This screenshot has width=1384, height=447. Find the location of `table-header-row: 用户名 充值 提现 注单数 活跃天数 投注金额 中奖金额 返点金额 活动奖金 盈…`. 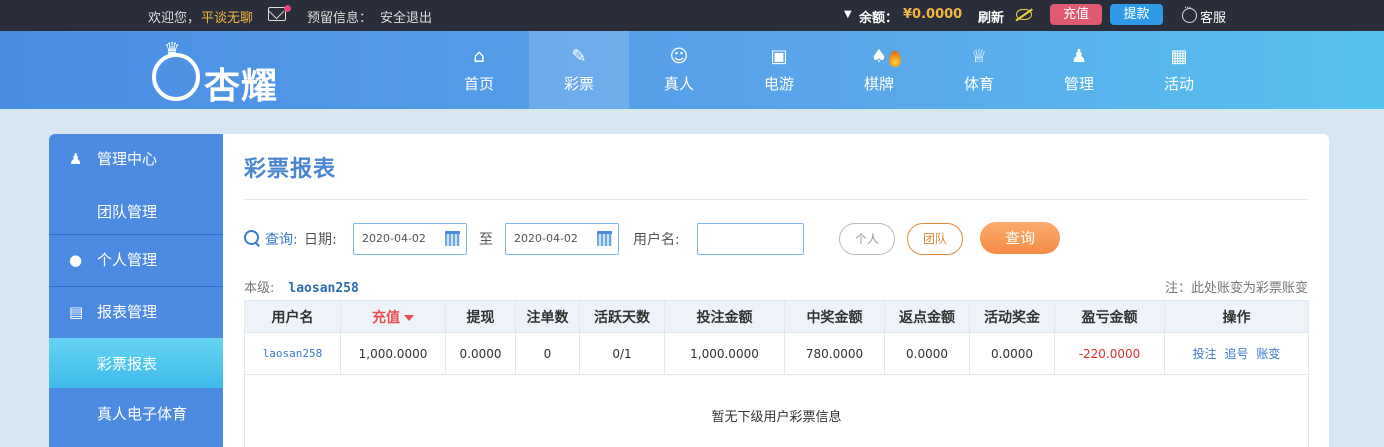

table-header-row: 用户名 充值 提现 注单数 活跃天数 投注金额 中奖金额 返点金额 活动奖金 盈… is located at coordinates (776, 316).